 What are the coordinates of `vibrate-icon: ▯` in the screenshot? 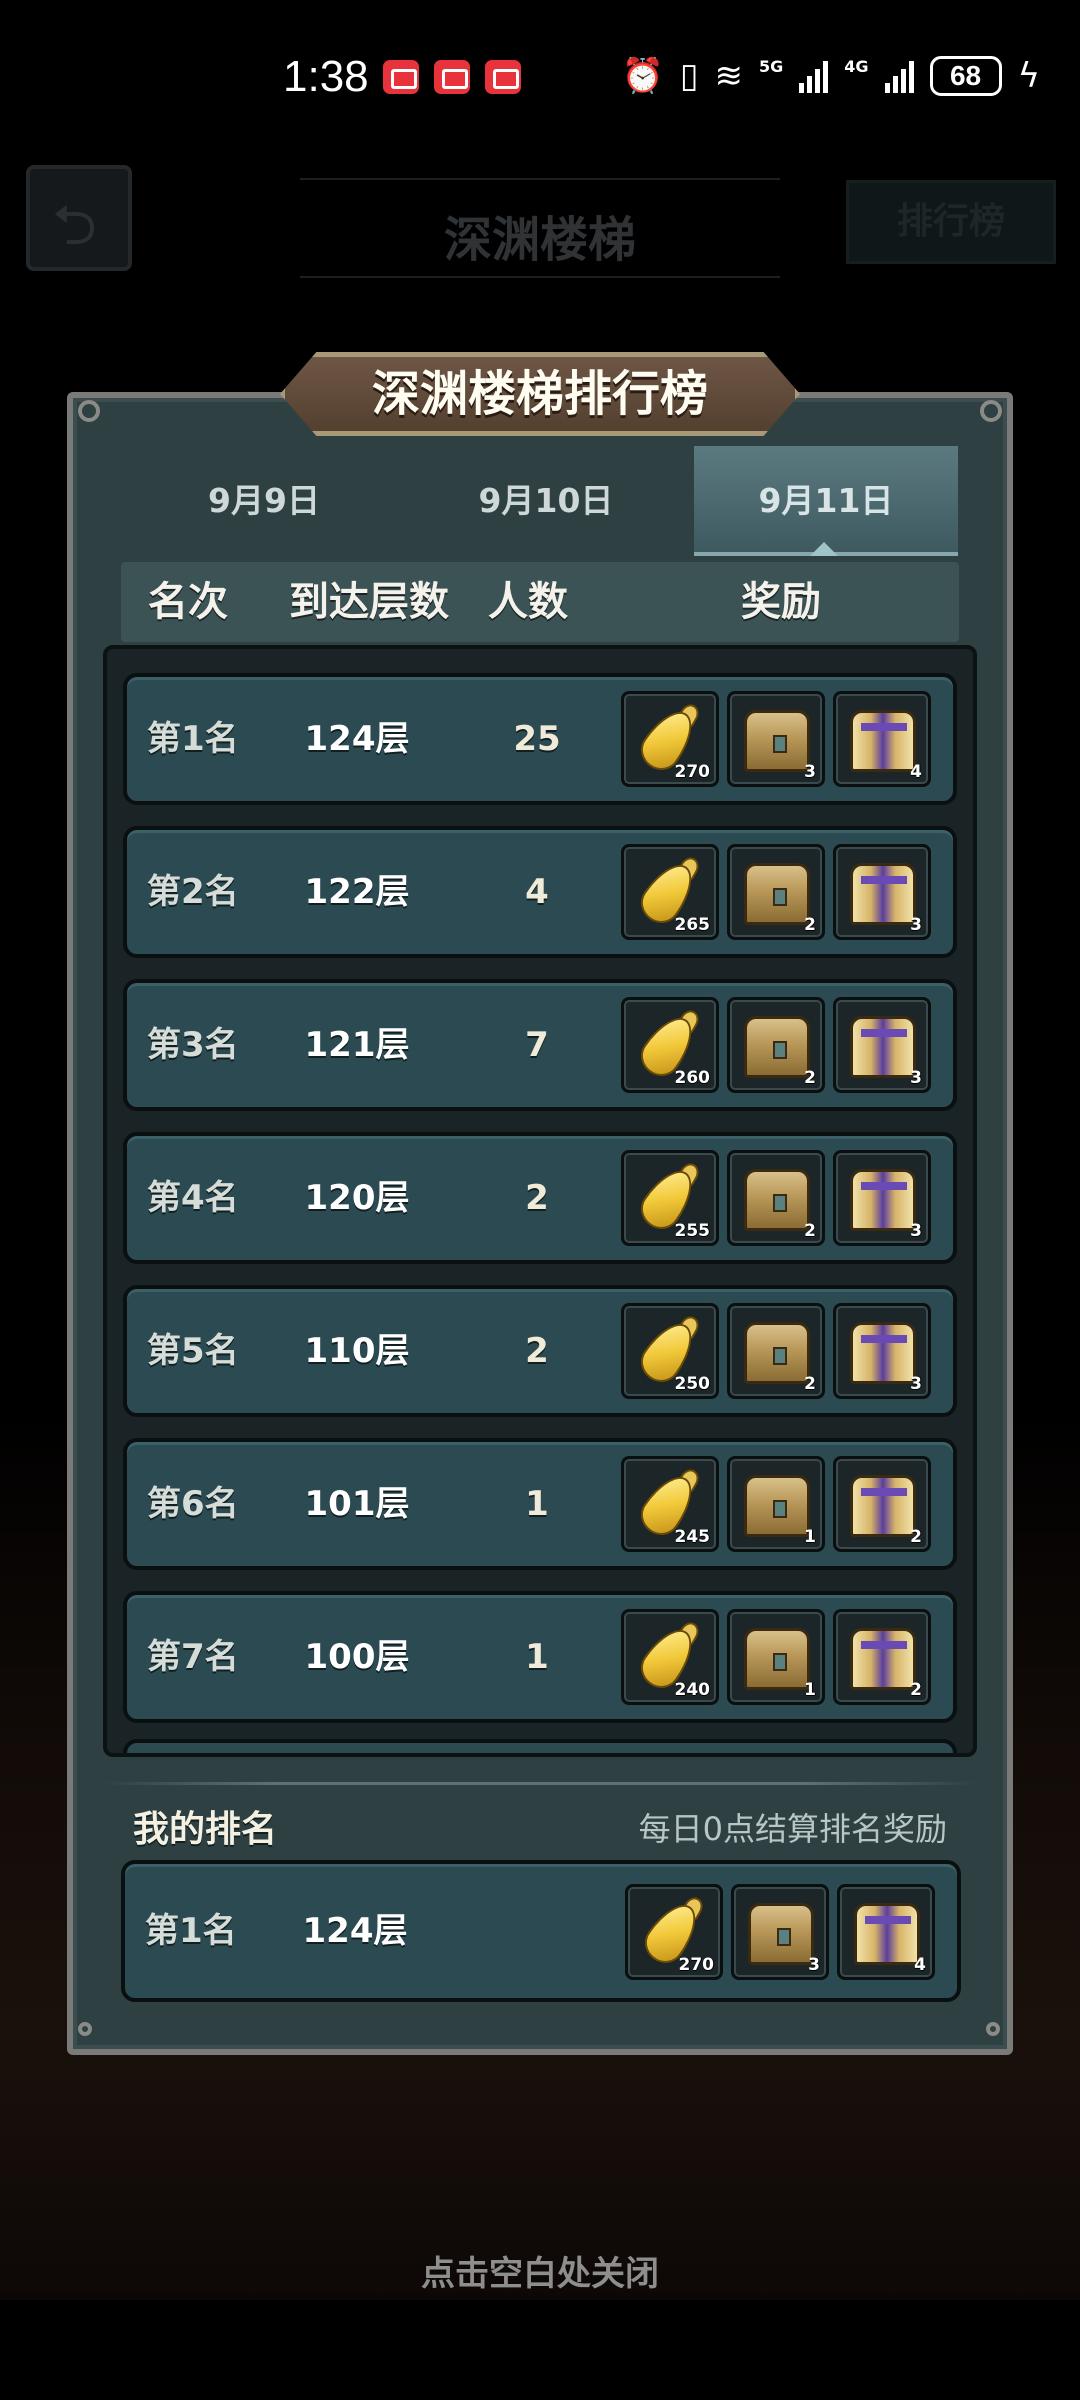 It's located at (689, 76).